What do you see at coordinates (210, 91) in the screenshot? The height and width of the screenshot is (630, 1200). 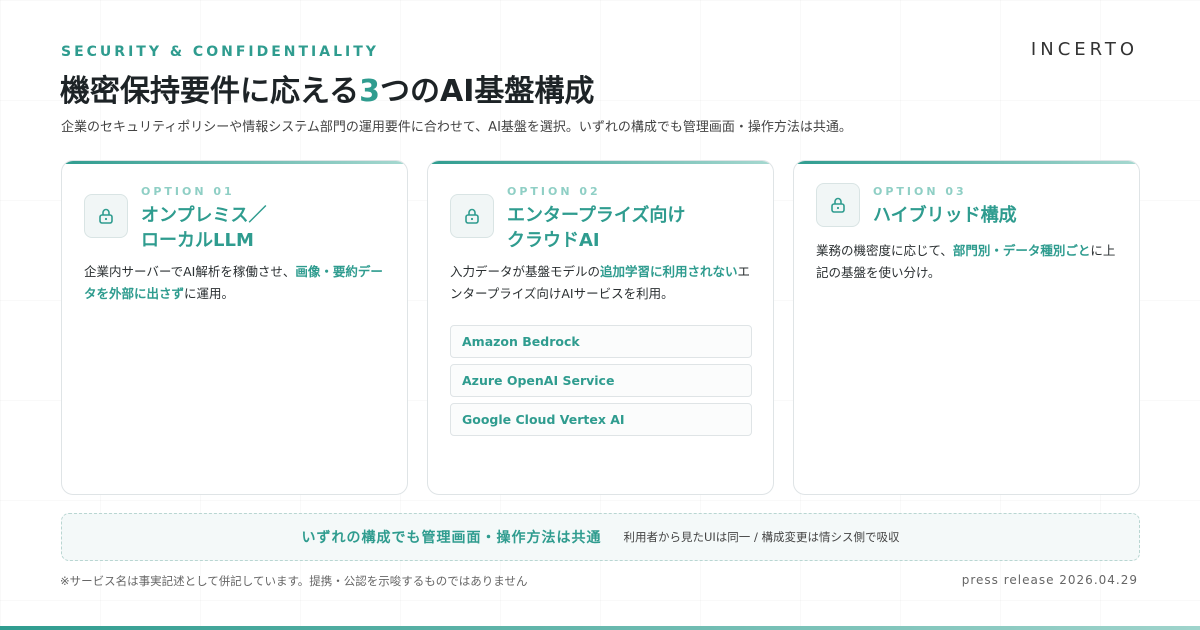 I see `title-pre: 機密保持要件に応える` at bounding box center [210, 91].